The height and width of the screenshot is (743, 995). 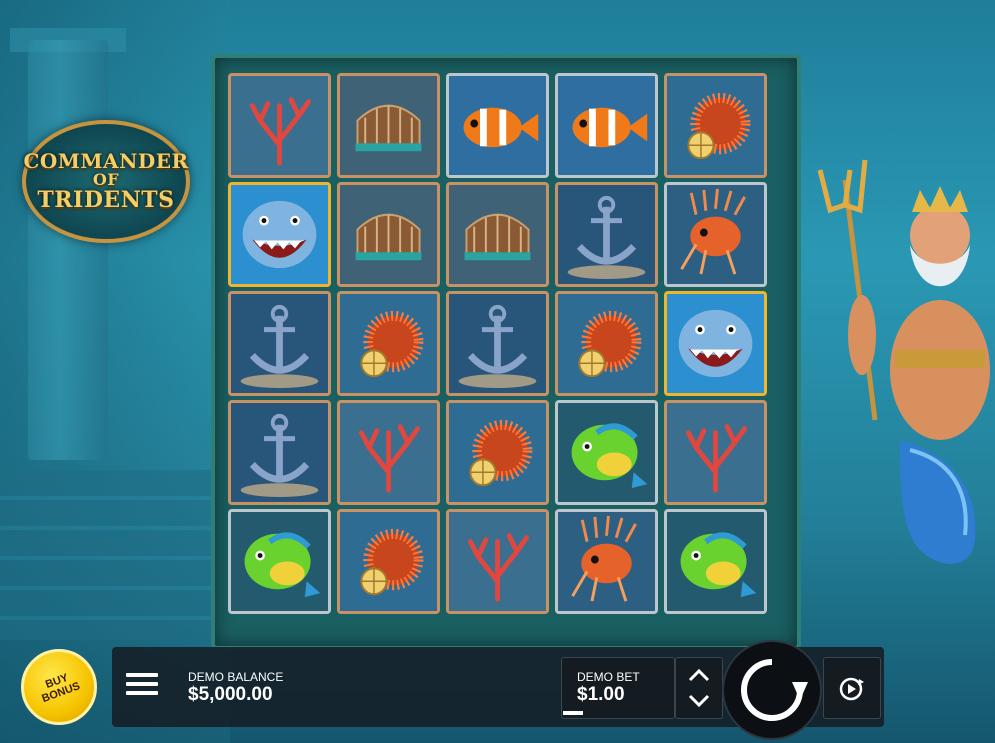 I want to click on bet-level-indicator, so click(x=573, y=713).